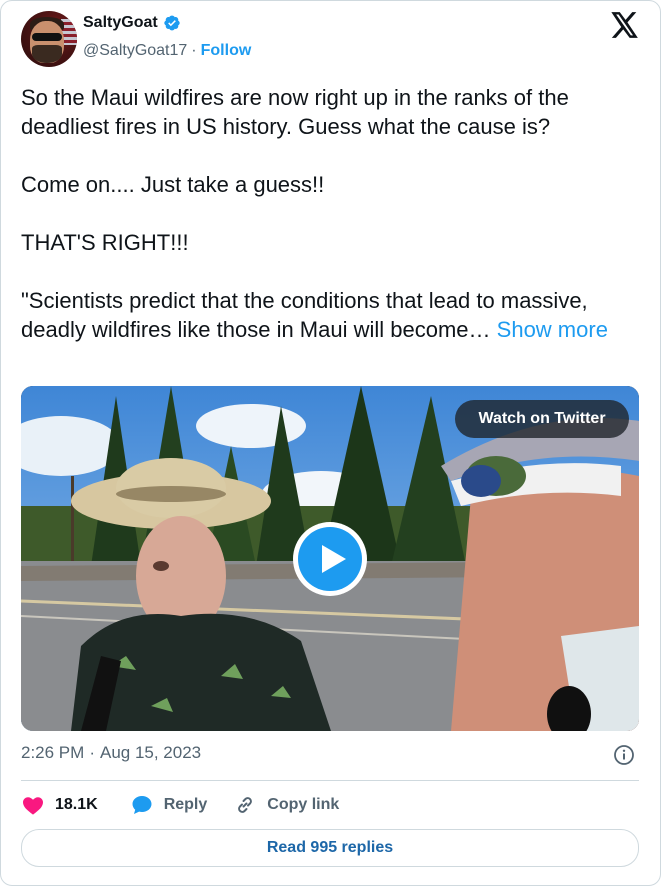  Describe the element at coordinates (185, 804) in the screenshot. I see `reply-label: Reply` at that location.